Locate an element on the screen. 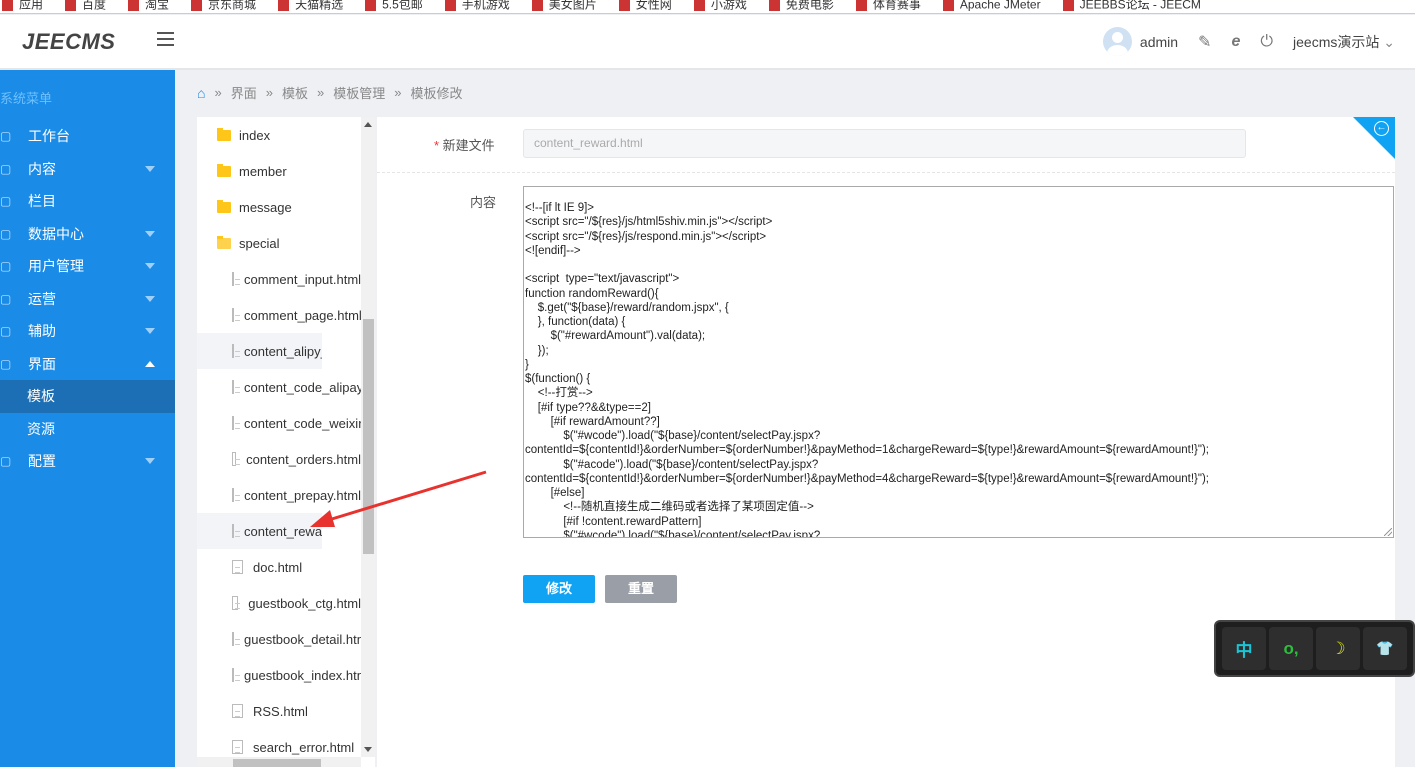 Image resolution: width=1415 pixels, height=767 pixels. ime-skin-button: 👕 is located at coordinates (1385, 648).